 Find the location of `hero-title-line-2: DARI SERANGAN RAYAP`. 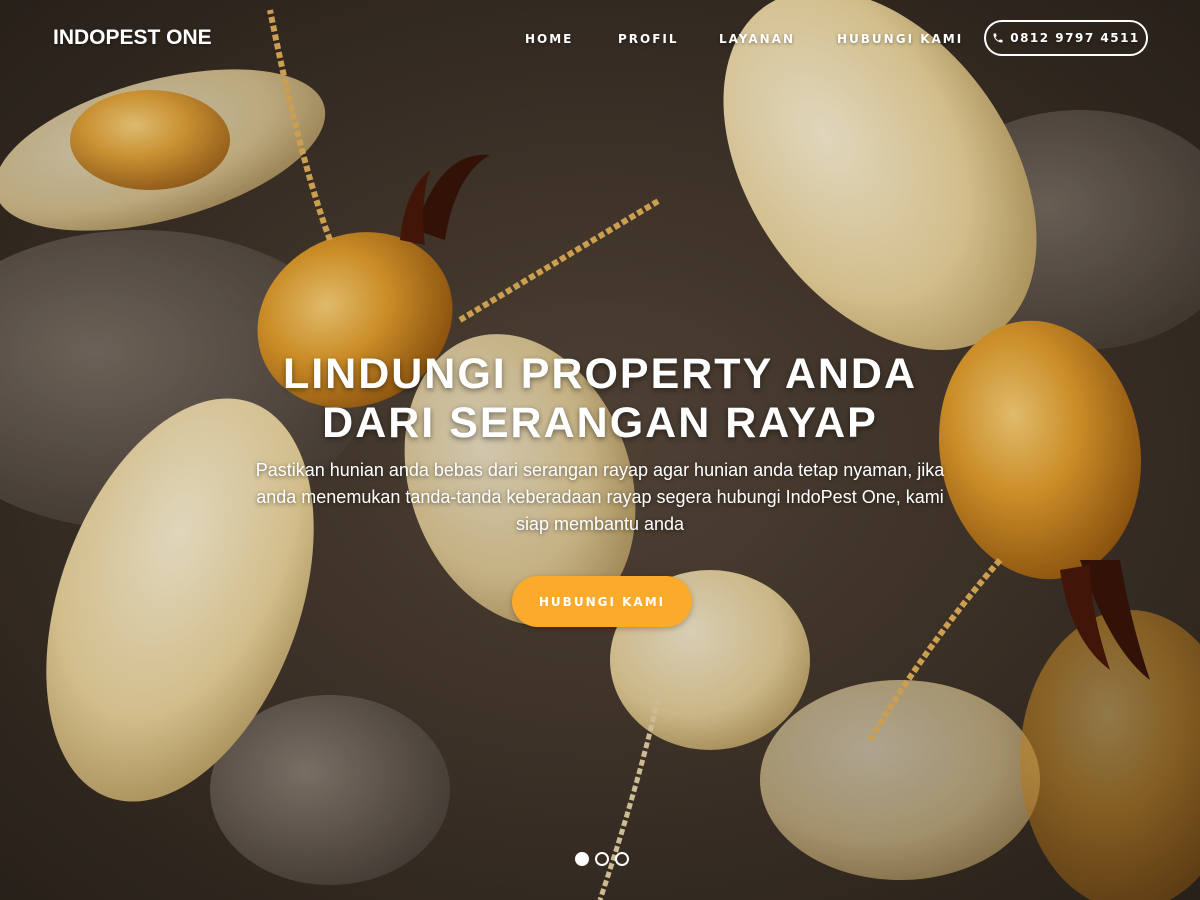

hero-title-line-2: DARI SERANGAN RAYAP is located at coordinates (600, 423).